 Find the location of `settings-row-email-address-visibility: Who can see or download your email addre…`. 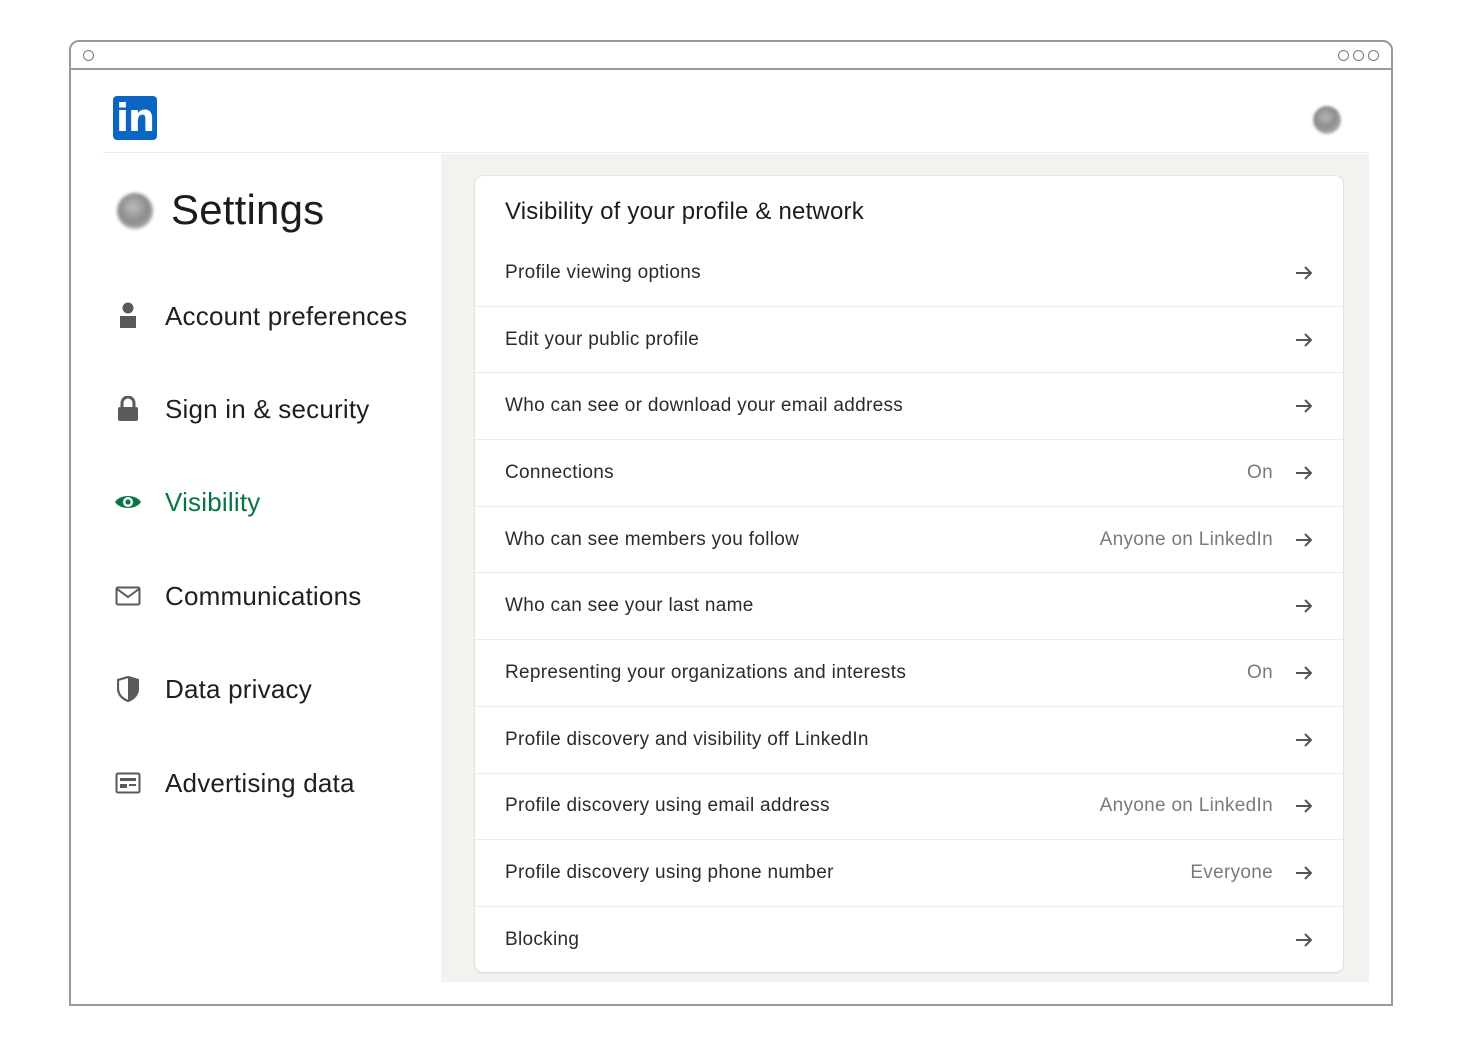

settings-row-email-address-visibility: Who can see or download your email addre… is located at coordinates (909, 407).